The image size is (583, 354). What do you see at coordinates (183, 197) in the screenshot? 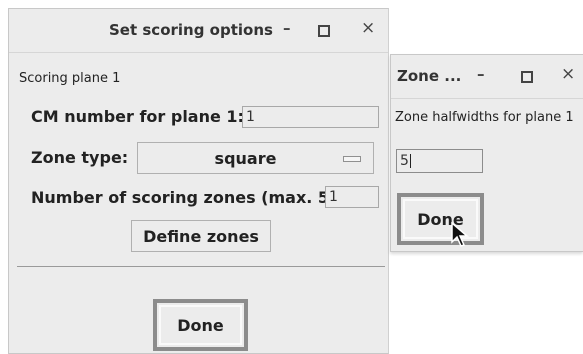
I see `num-zones-label: Number of scoring zones (max. 5:` at bounding box center [183, 197].